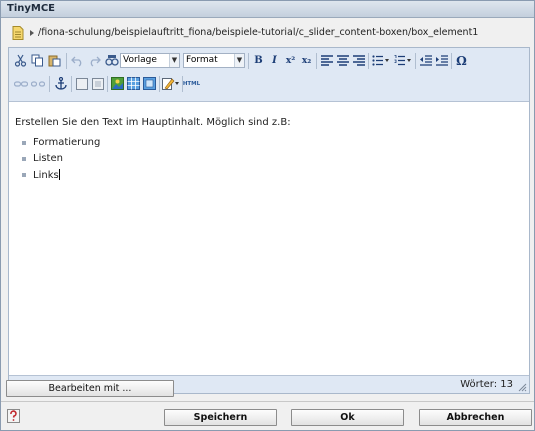 The image size is (535, 431). Describe the element at coordinates (81, 83) in the screenshot. I see `image-icon` at that location.